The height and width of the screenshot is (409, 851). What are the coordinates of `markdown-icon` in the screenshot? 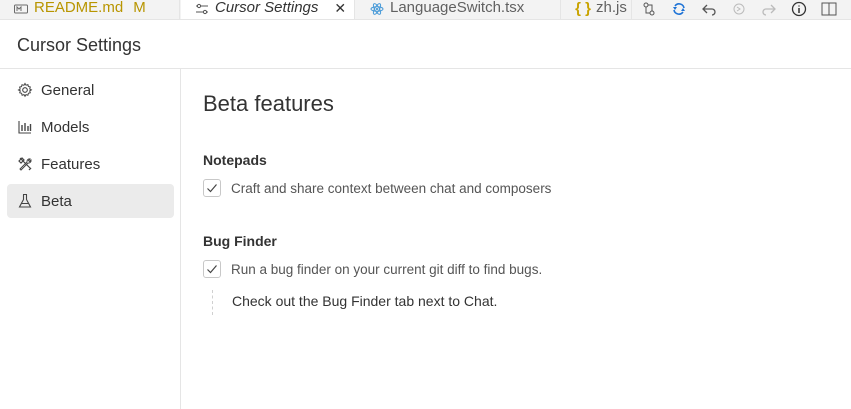 It's located at (21, 9).